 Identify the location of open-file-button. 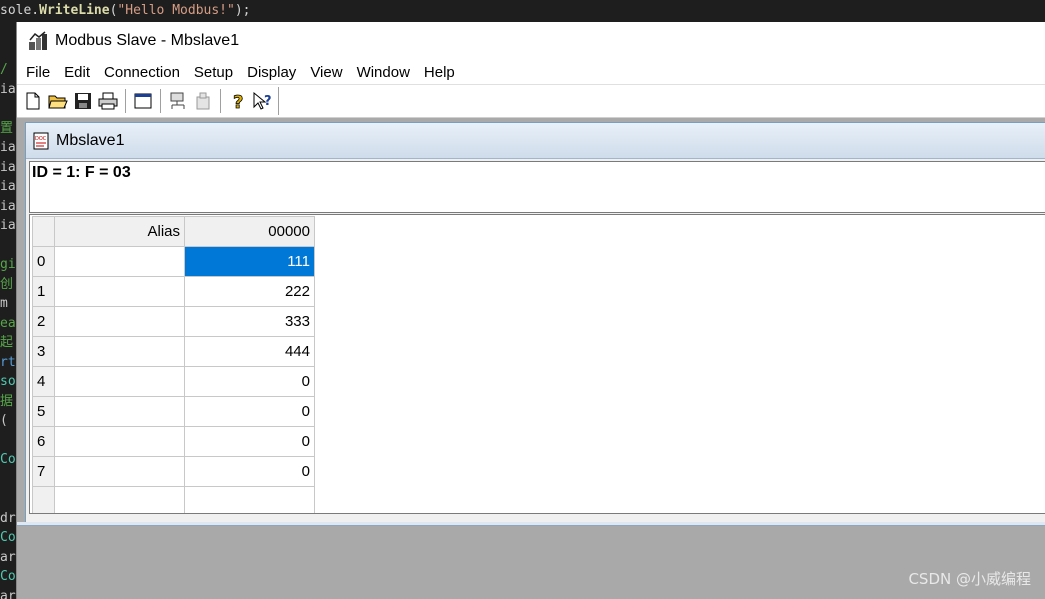
(57, 101).